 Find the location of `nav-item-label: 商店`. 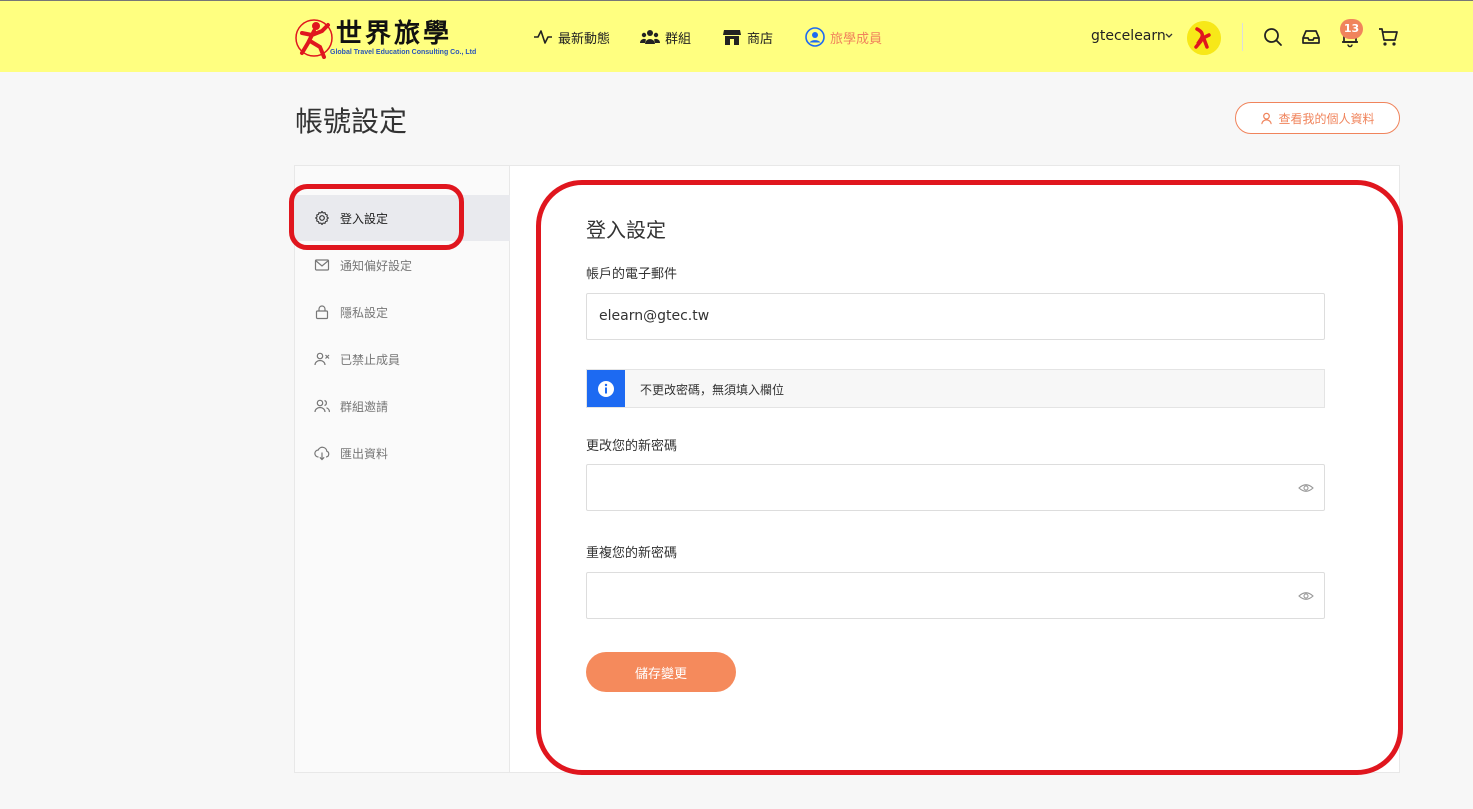

nav-item-label: 商店 is located at coordinates (760, 39).